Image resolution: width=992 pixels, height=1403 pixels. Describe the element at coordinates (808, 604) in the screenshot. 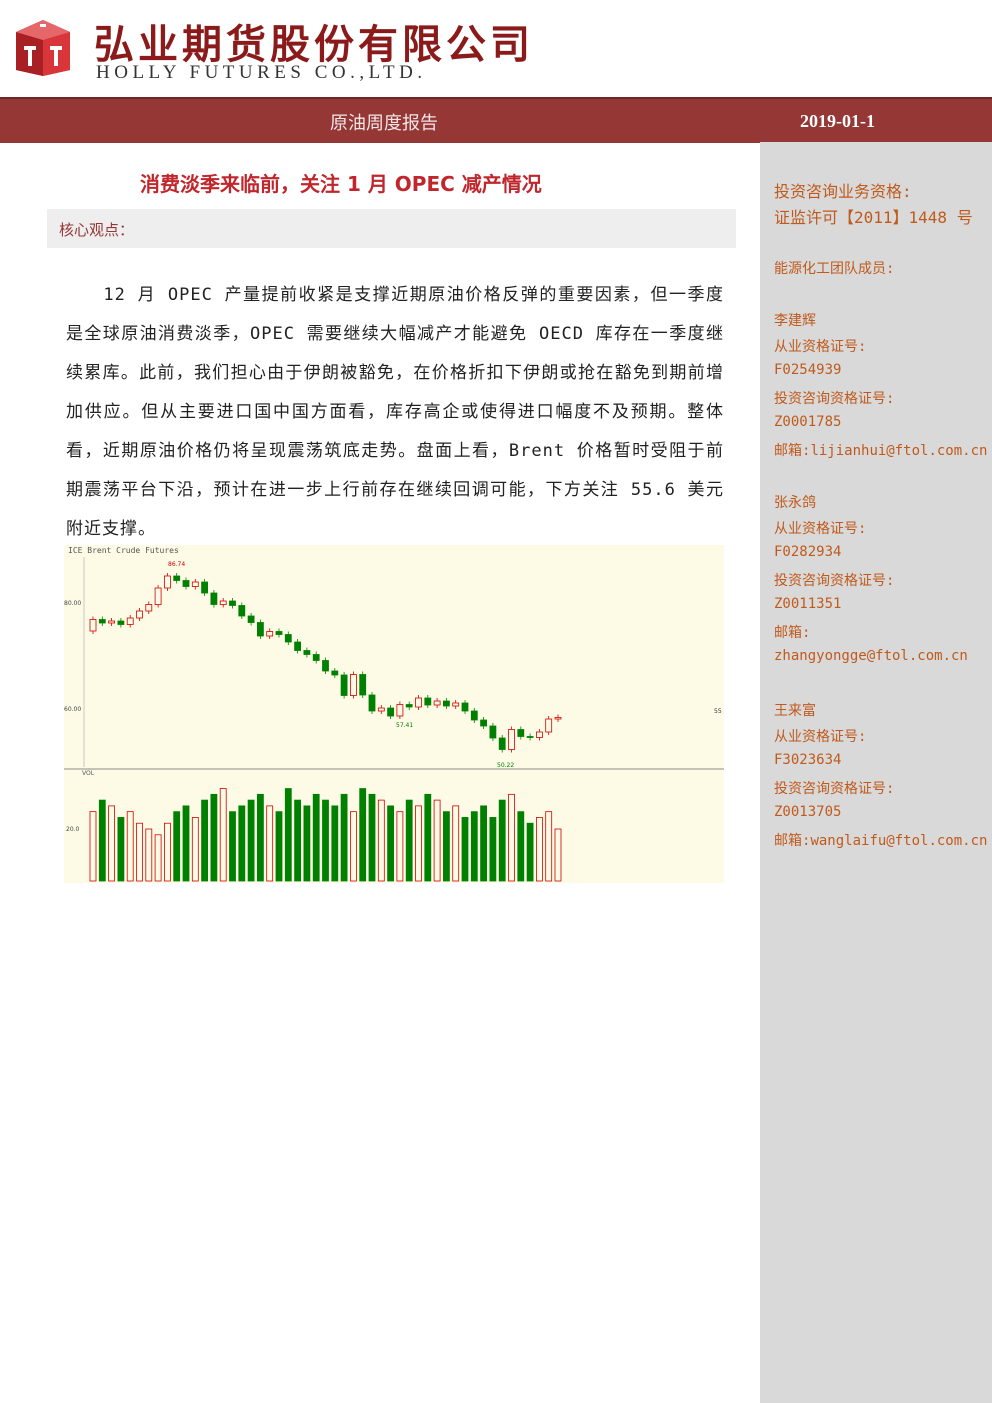

I see `member-inv: Z0011351` at that location.